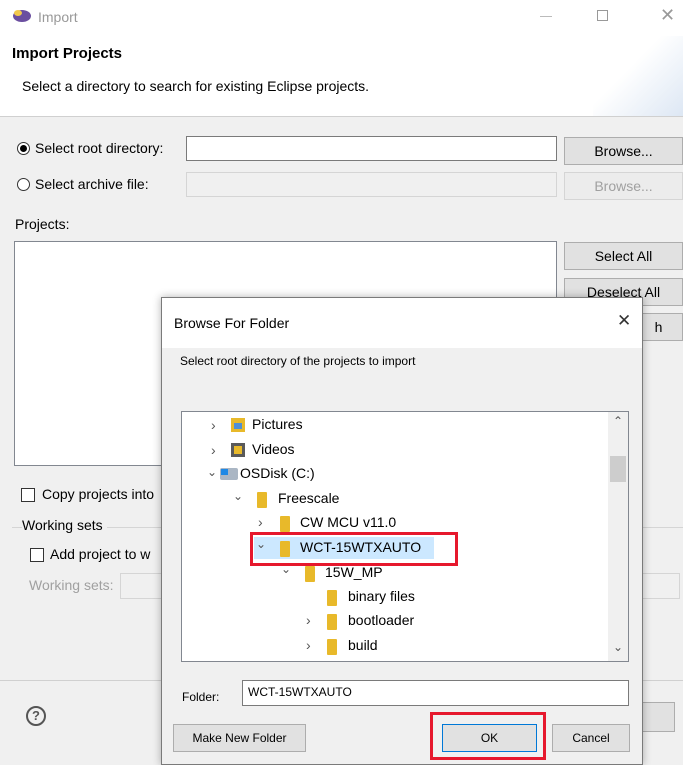 This screenshot has width=683, height=765. Describe the element at coordinates (618, 421) in the screenshot. I see `scroll-up-icon: ⌃` at that location.